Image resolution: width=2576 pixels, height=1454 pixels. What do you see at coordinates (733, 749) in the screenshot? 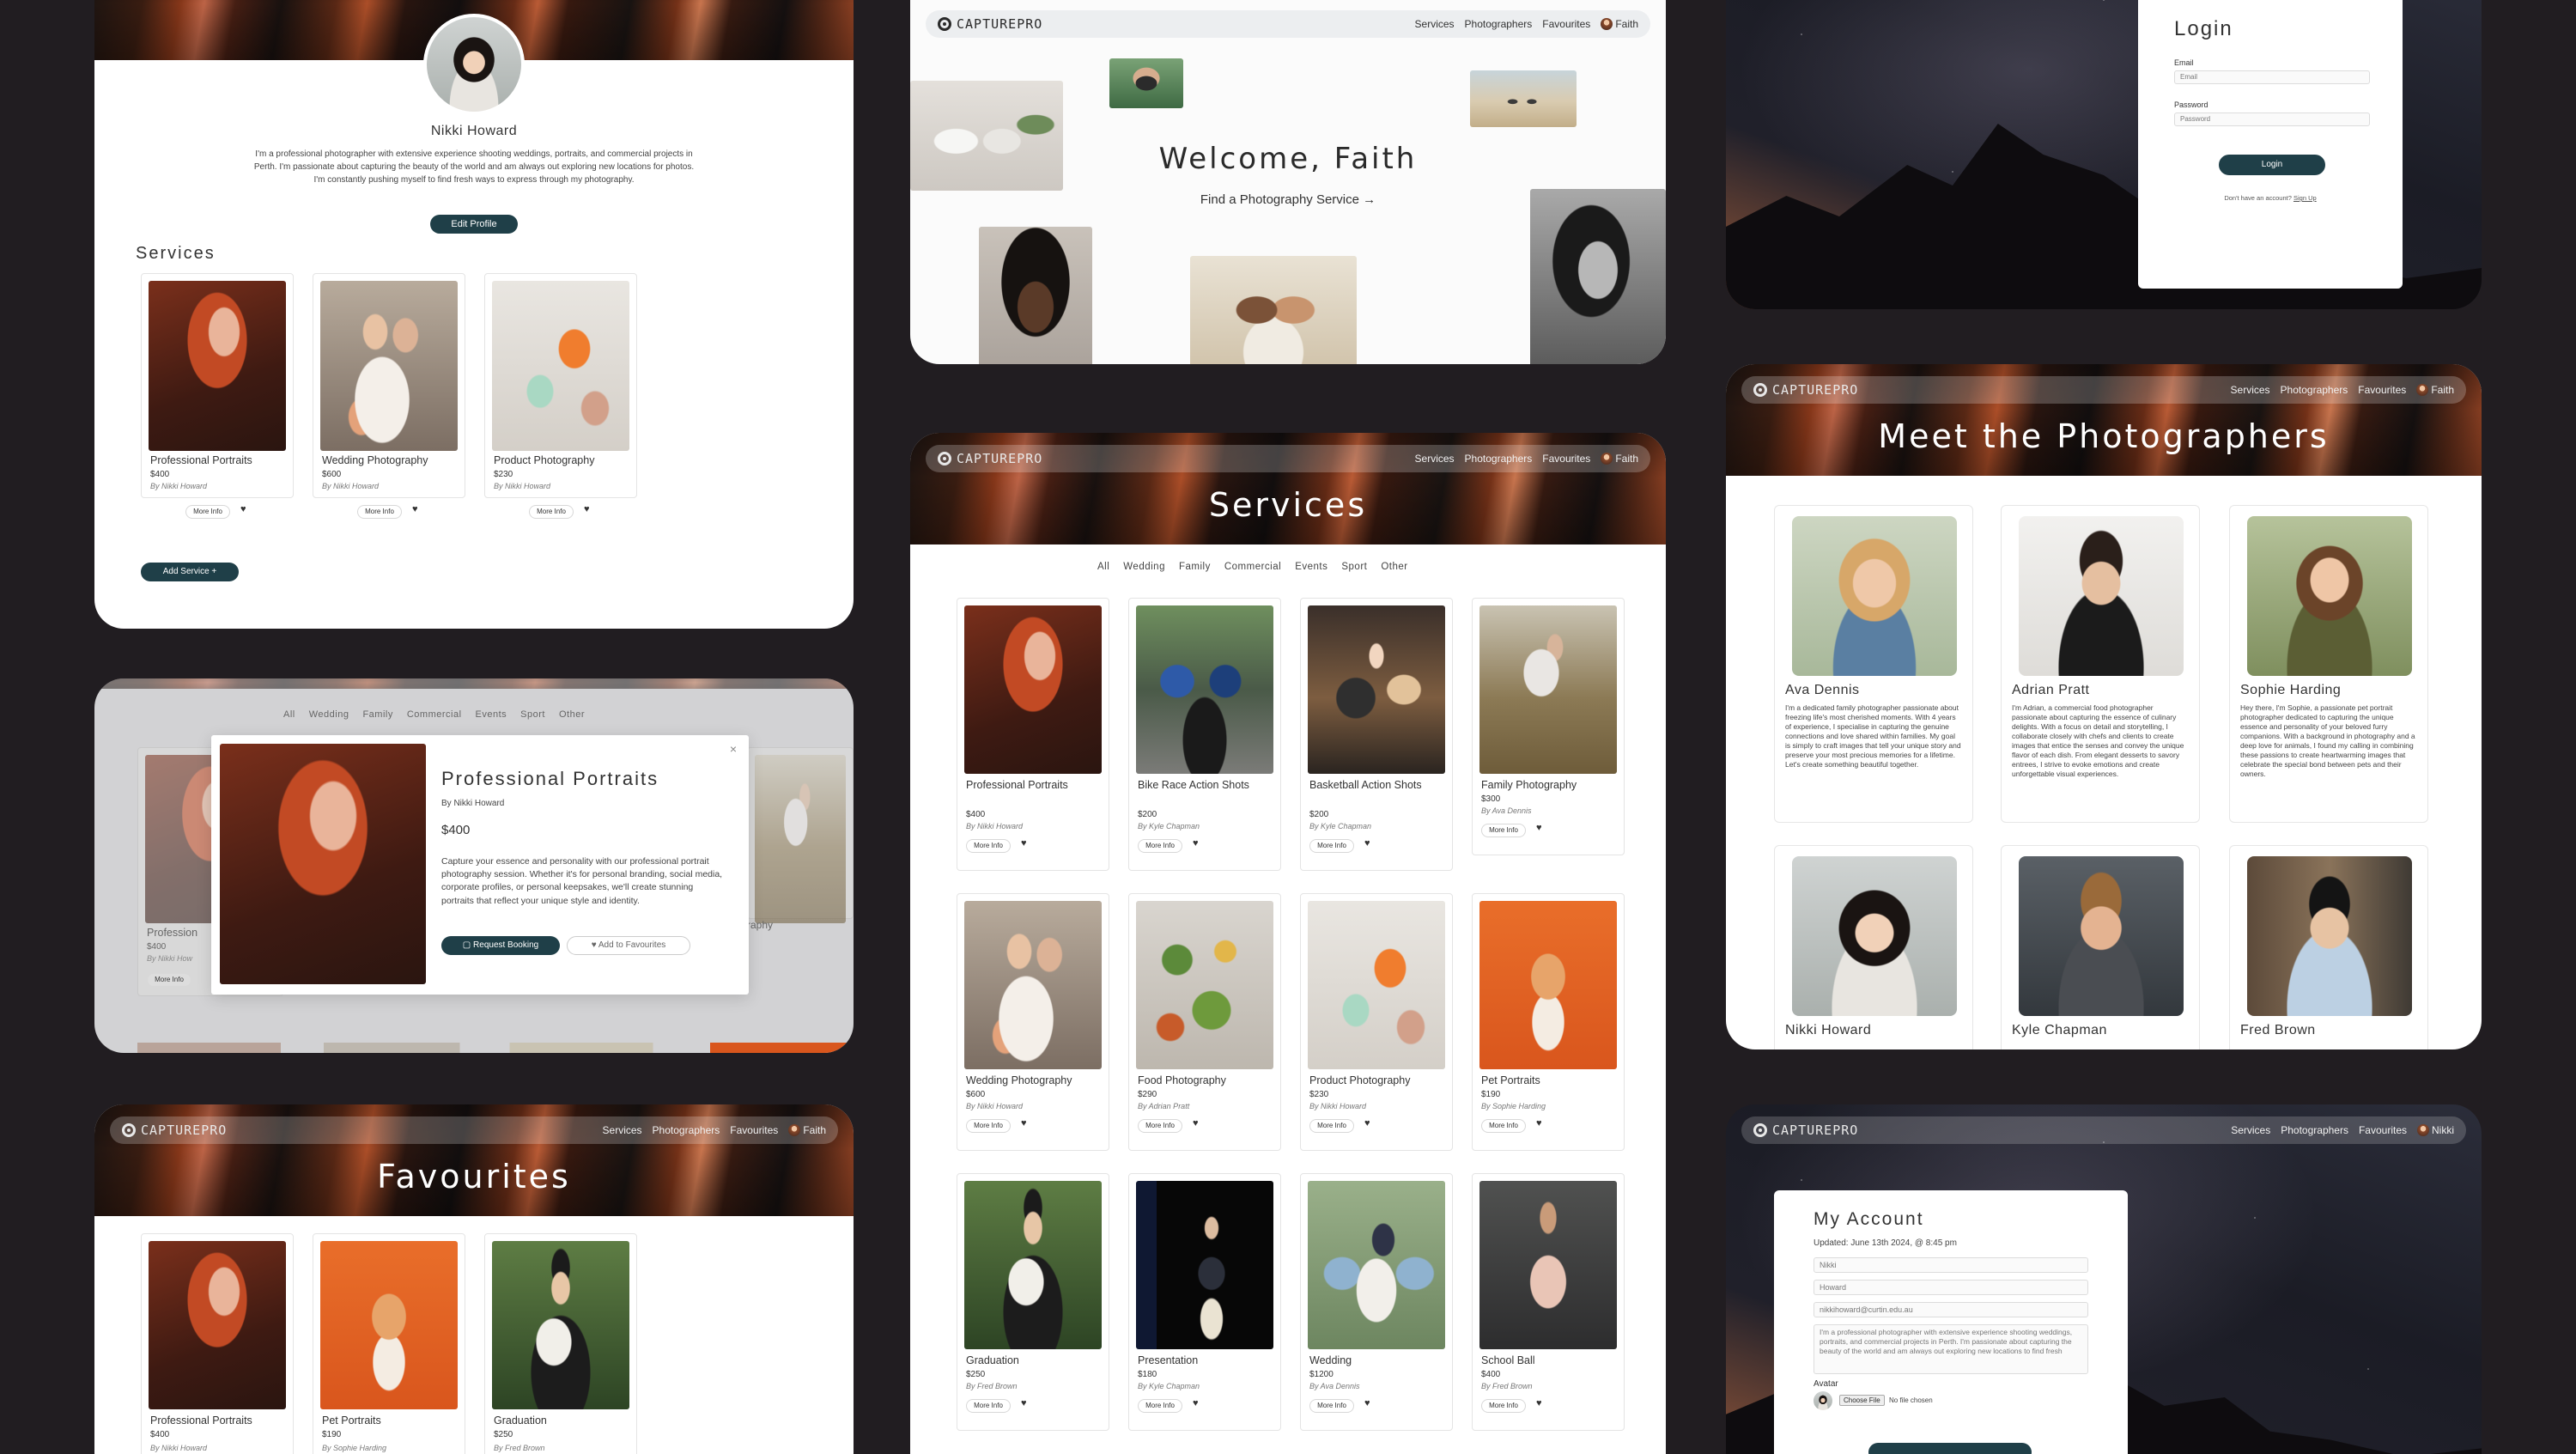
I see `close-icon: ×` at bounding box center [733, 749].